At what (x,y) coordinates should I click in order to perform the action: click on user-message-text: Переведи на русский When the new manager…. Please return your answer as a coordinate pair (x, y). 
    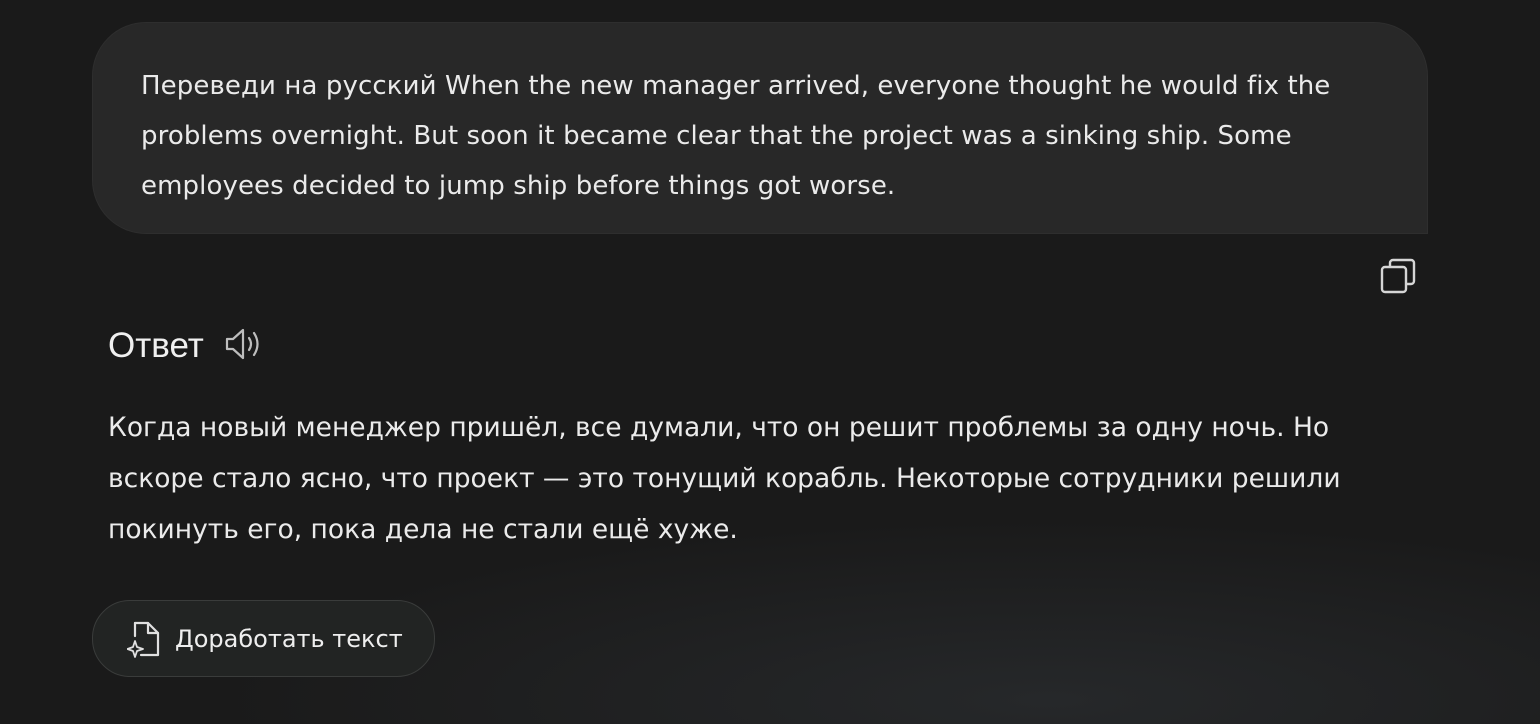
    Looking at the image, I should click on (736, 136).